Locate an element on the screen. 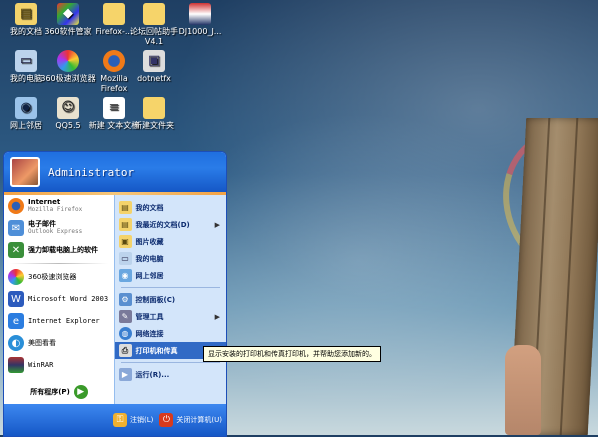 This screenshot has height=437, width=598. printer-tooltip: 显示安装的打印机和传真打印机，并帮助您添加新的。 is located at coordinates (292, 354).